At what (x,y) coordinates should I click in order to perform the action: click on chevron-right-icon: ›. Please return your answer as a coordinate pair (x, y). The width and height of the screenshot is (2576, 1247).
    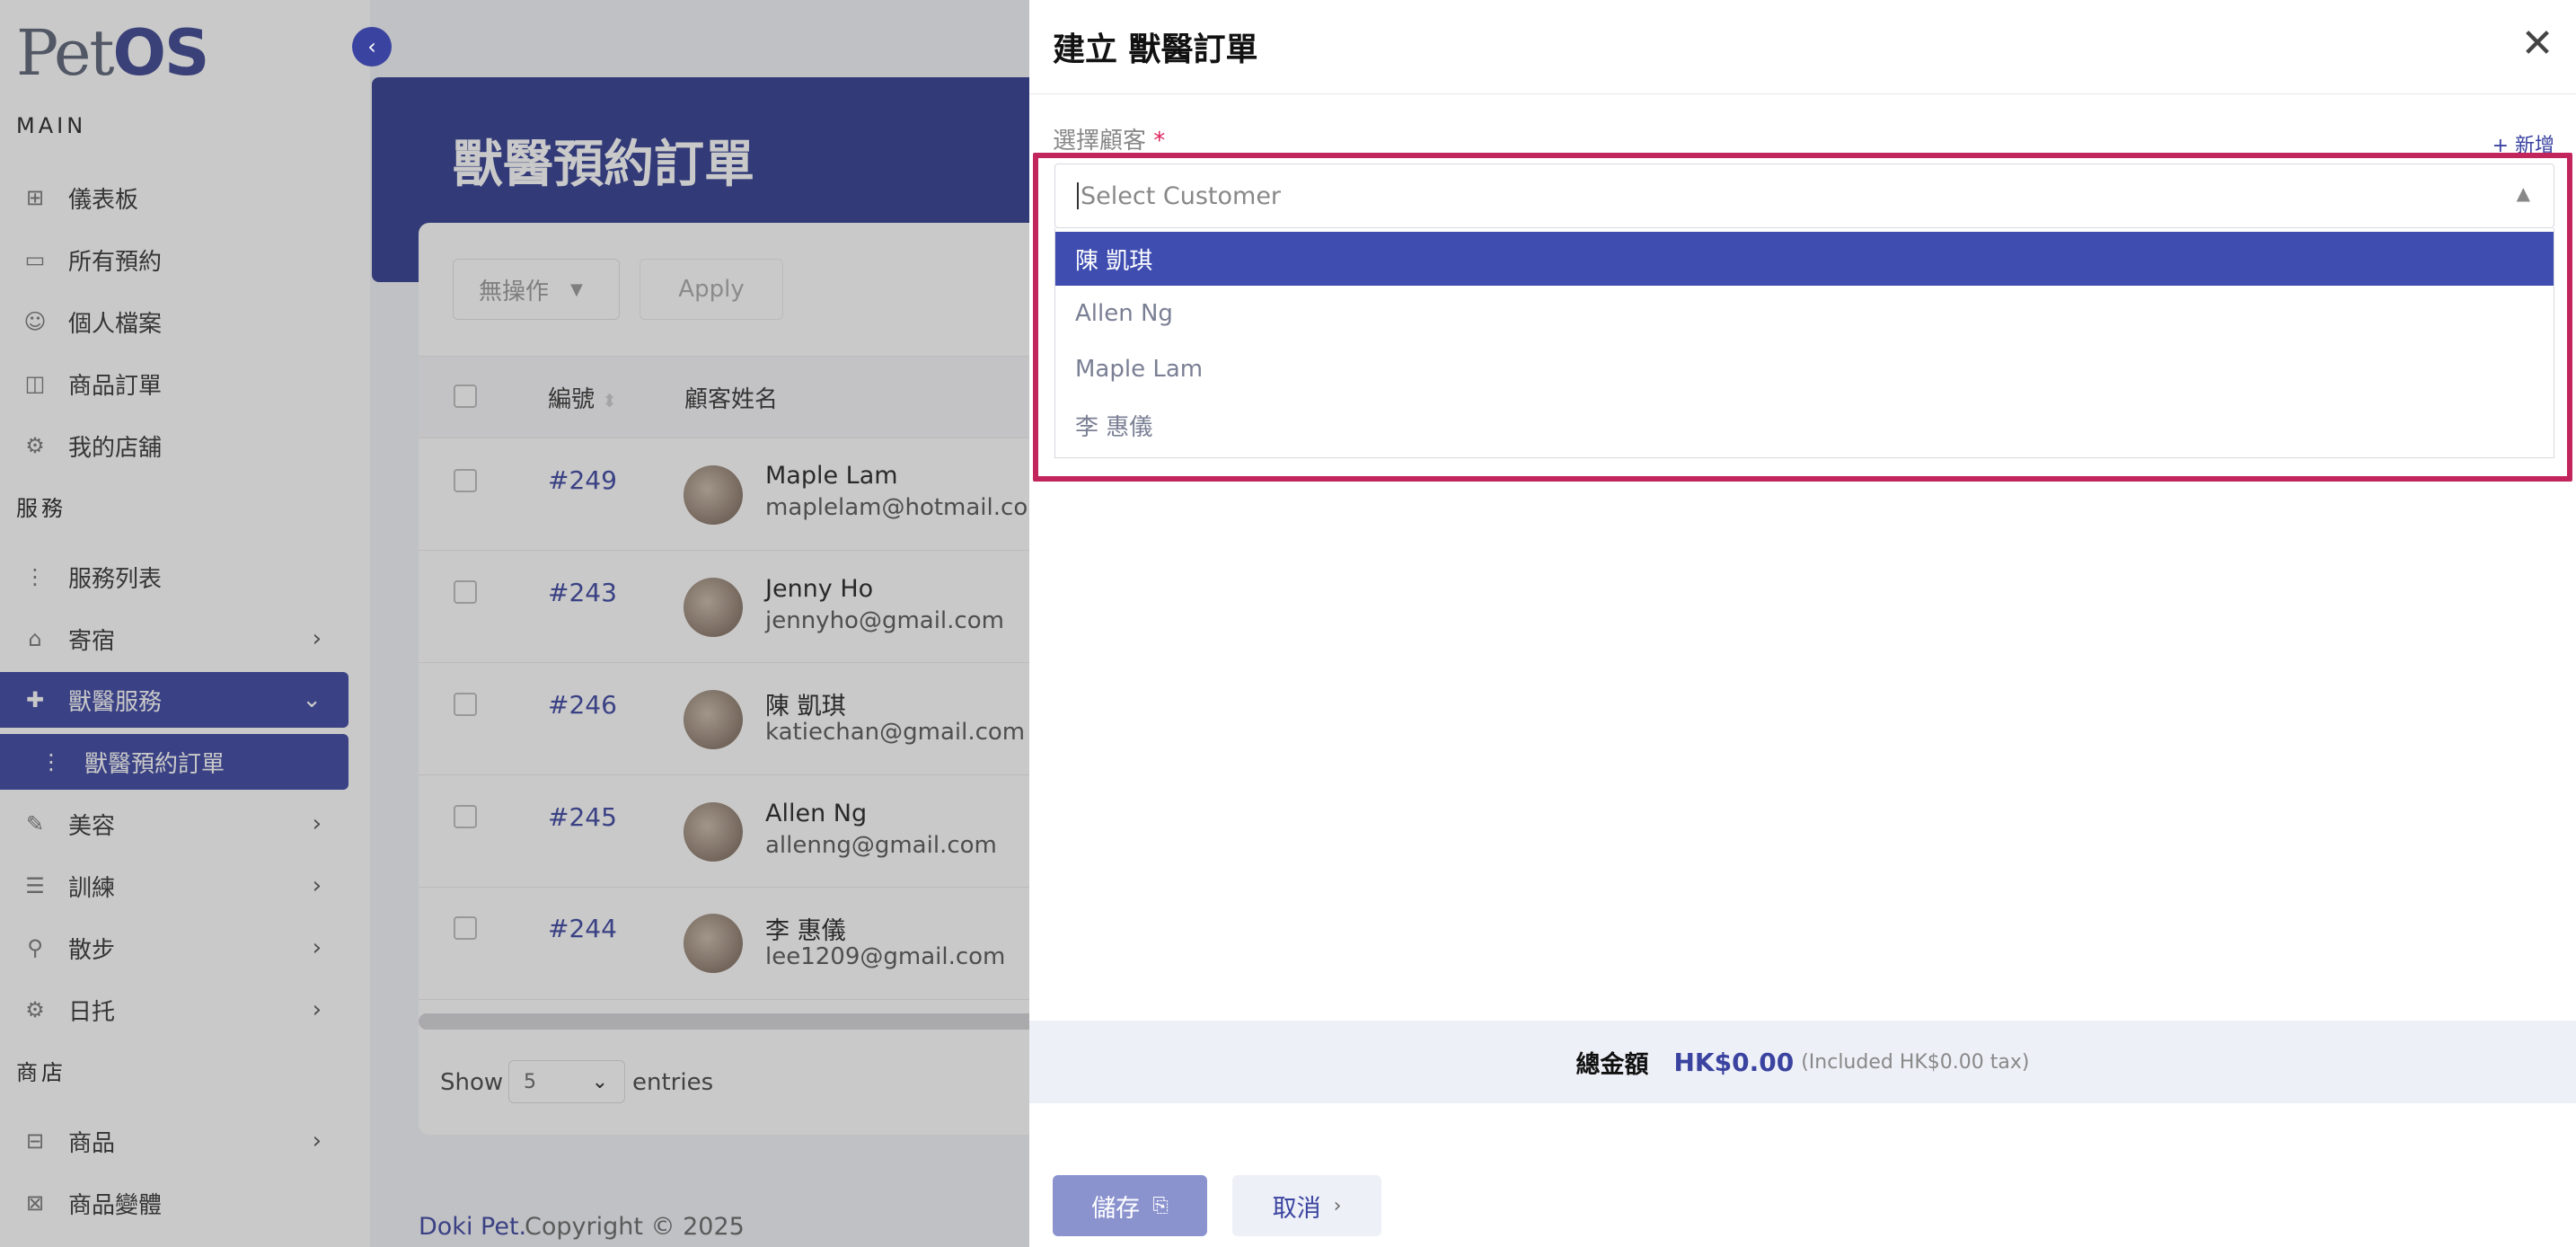
    Looking at the image, I should click on (1337, 1206).